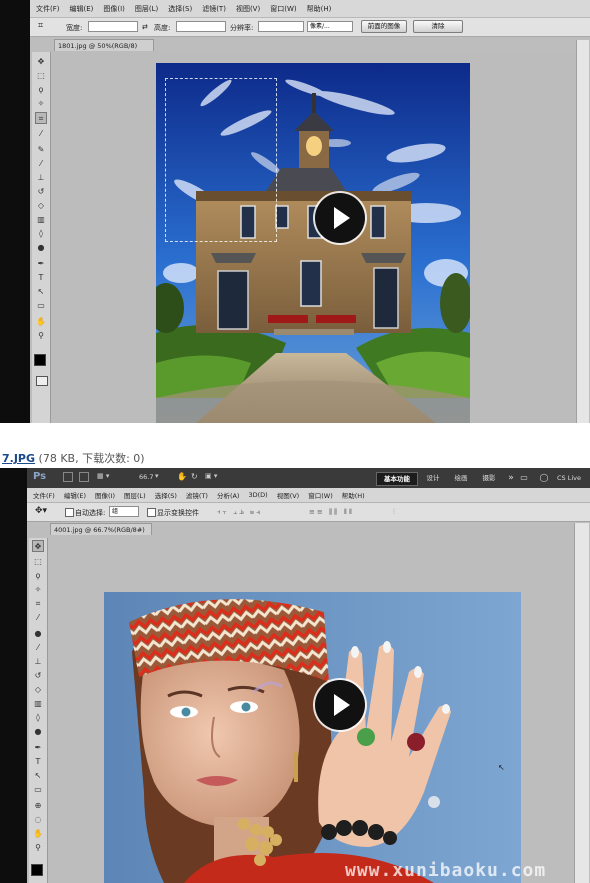  Describe the element at coordinates (69, 512) in the screenshot. I see `auto-select-checkbox` at that location.